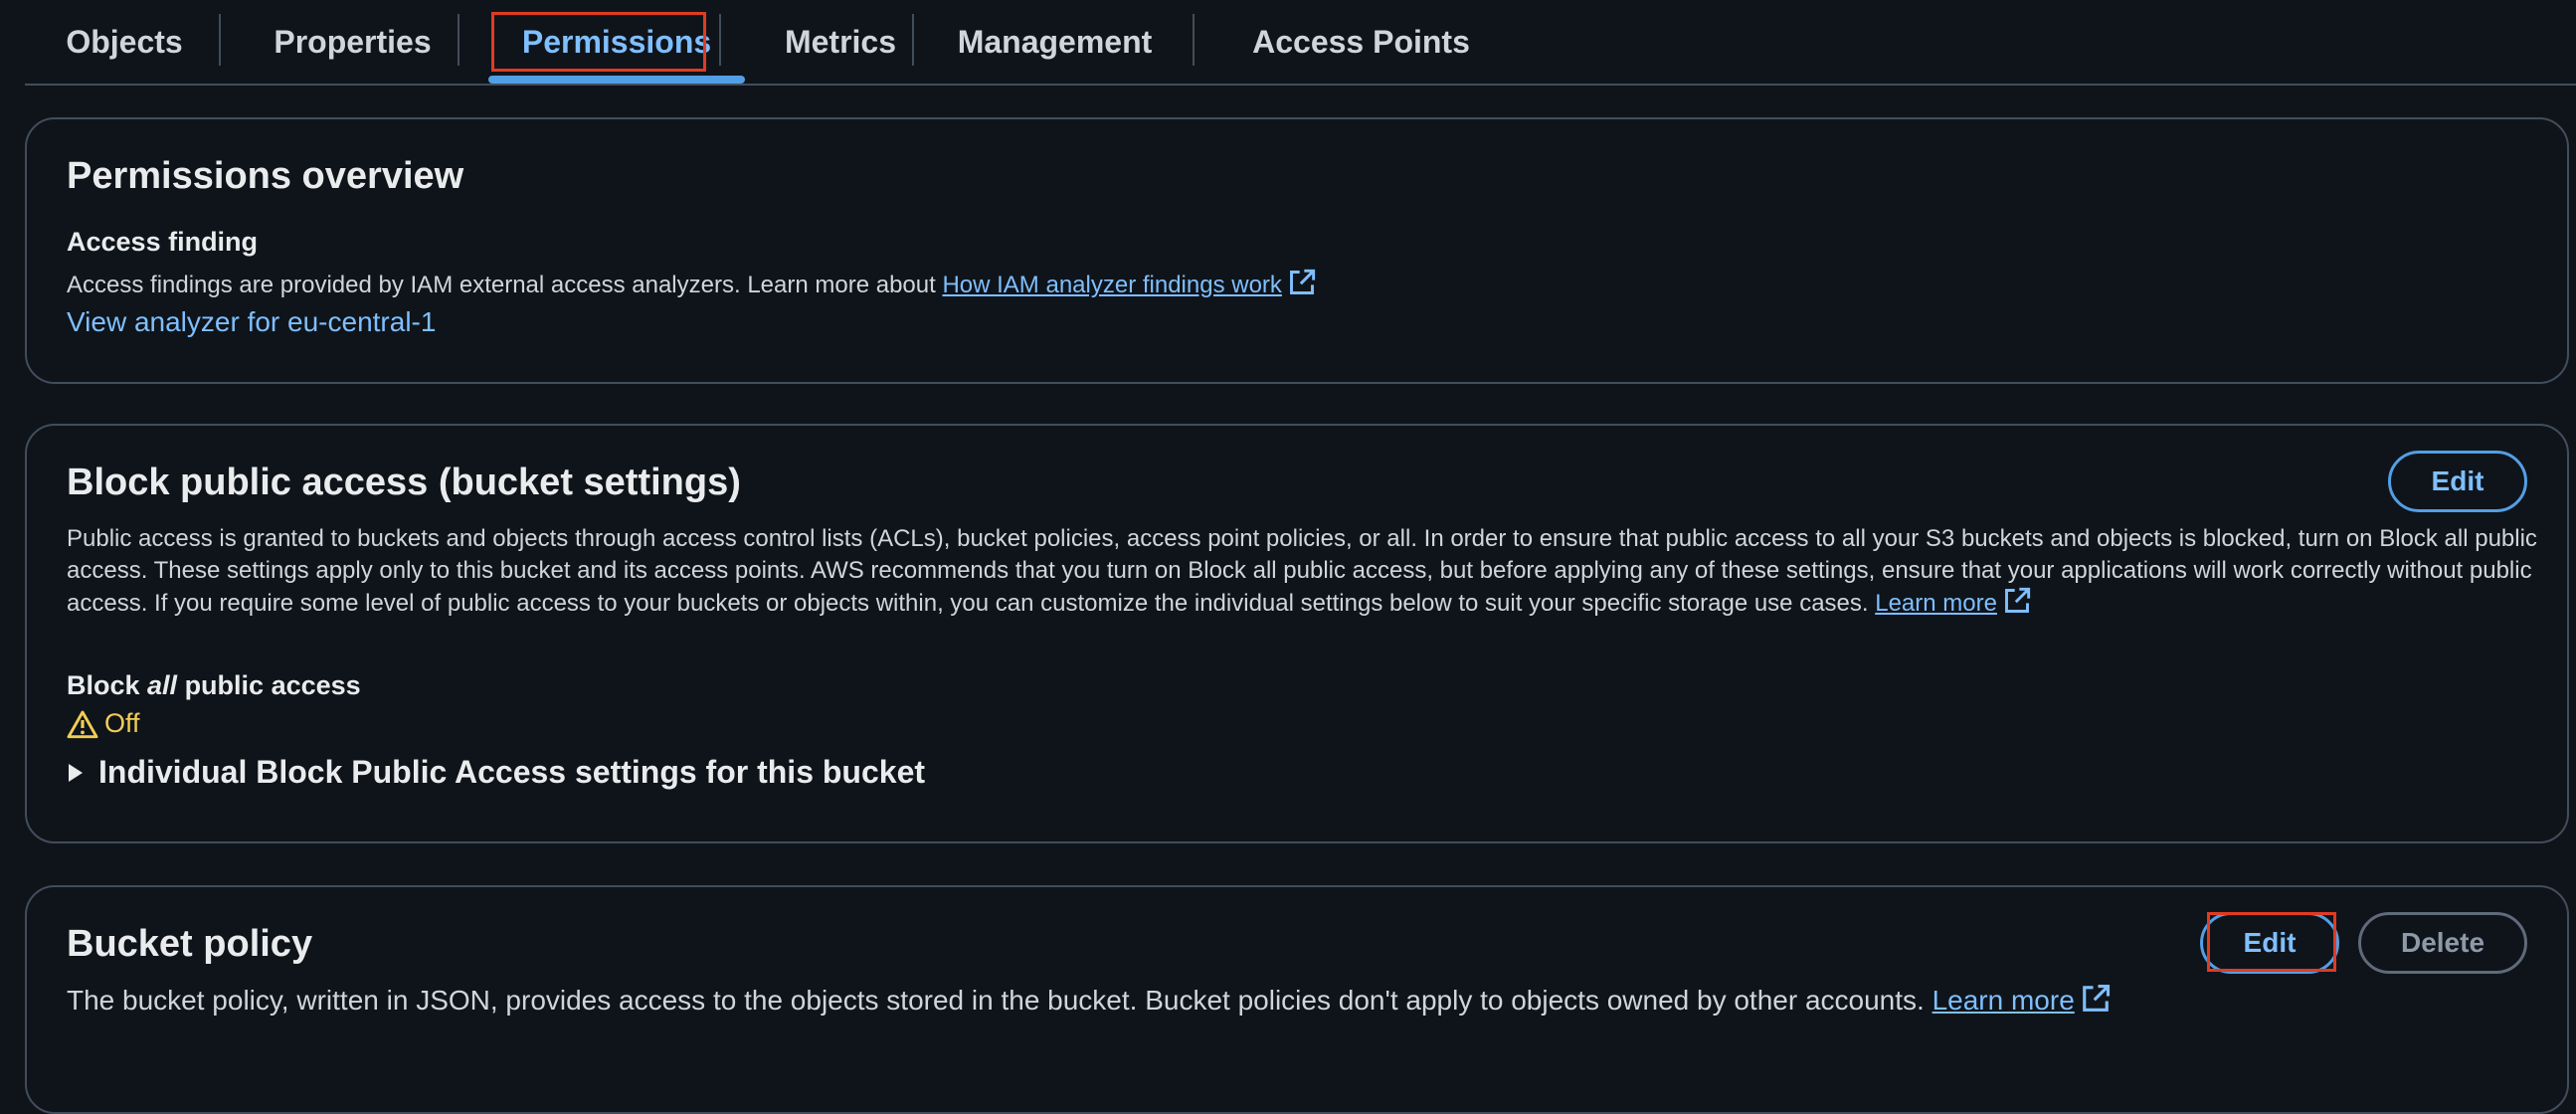  Describe the element at coordinates (616, 42) in the screenshot. I see `tab-permissions: Permissions` at that location.